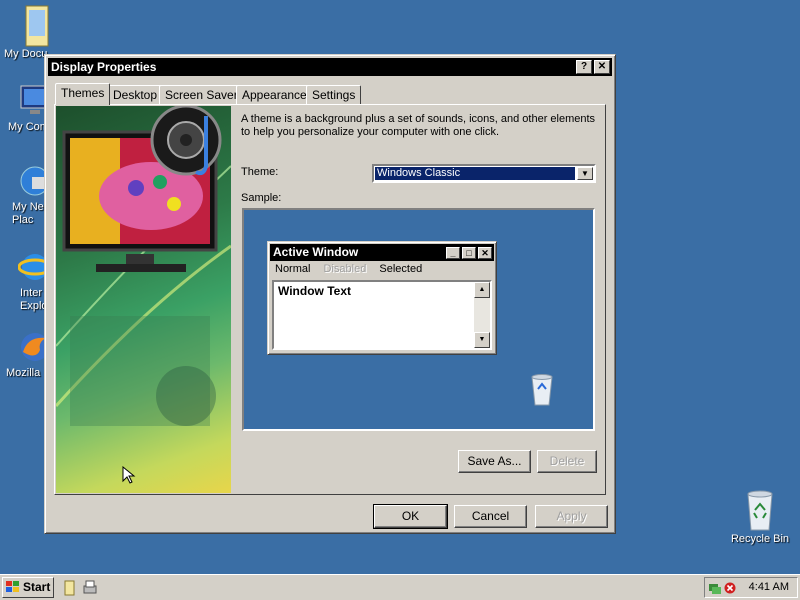 Image resolution: width=800 pixels, height=600 pixels. What do you see at coordinates (201, 94) in the screenshot?
I see `tab-screen-saver: Screen Saver` at bounding box center [201, 94].